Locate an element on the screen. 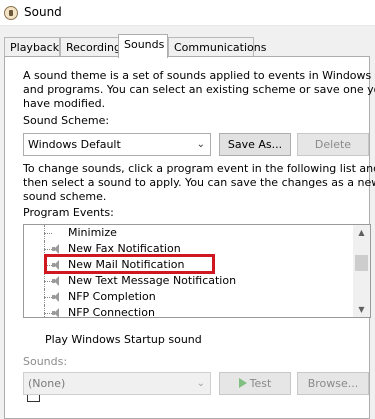 The image size is (375, 419). intro-line-3: have modified. is located at coordinates (64, 103).